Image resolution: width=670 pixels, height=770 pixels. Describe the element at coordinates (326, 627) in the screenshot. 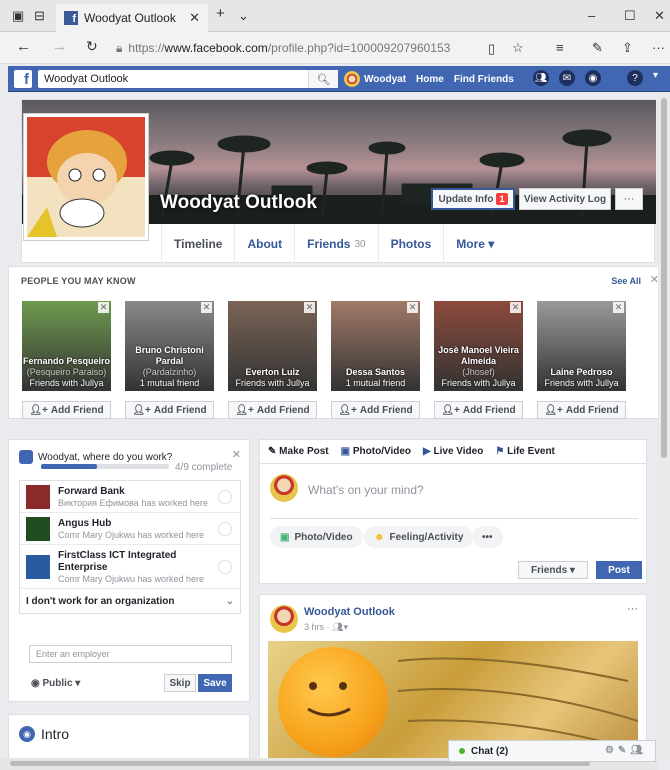

I see `post-timestamp: 3 hrs · 👥︎▾` at that location.